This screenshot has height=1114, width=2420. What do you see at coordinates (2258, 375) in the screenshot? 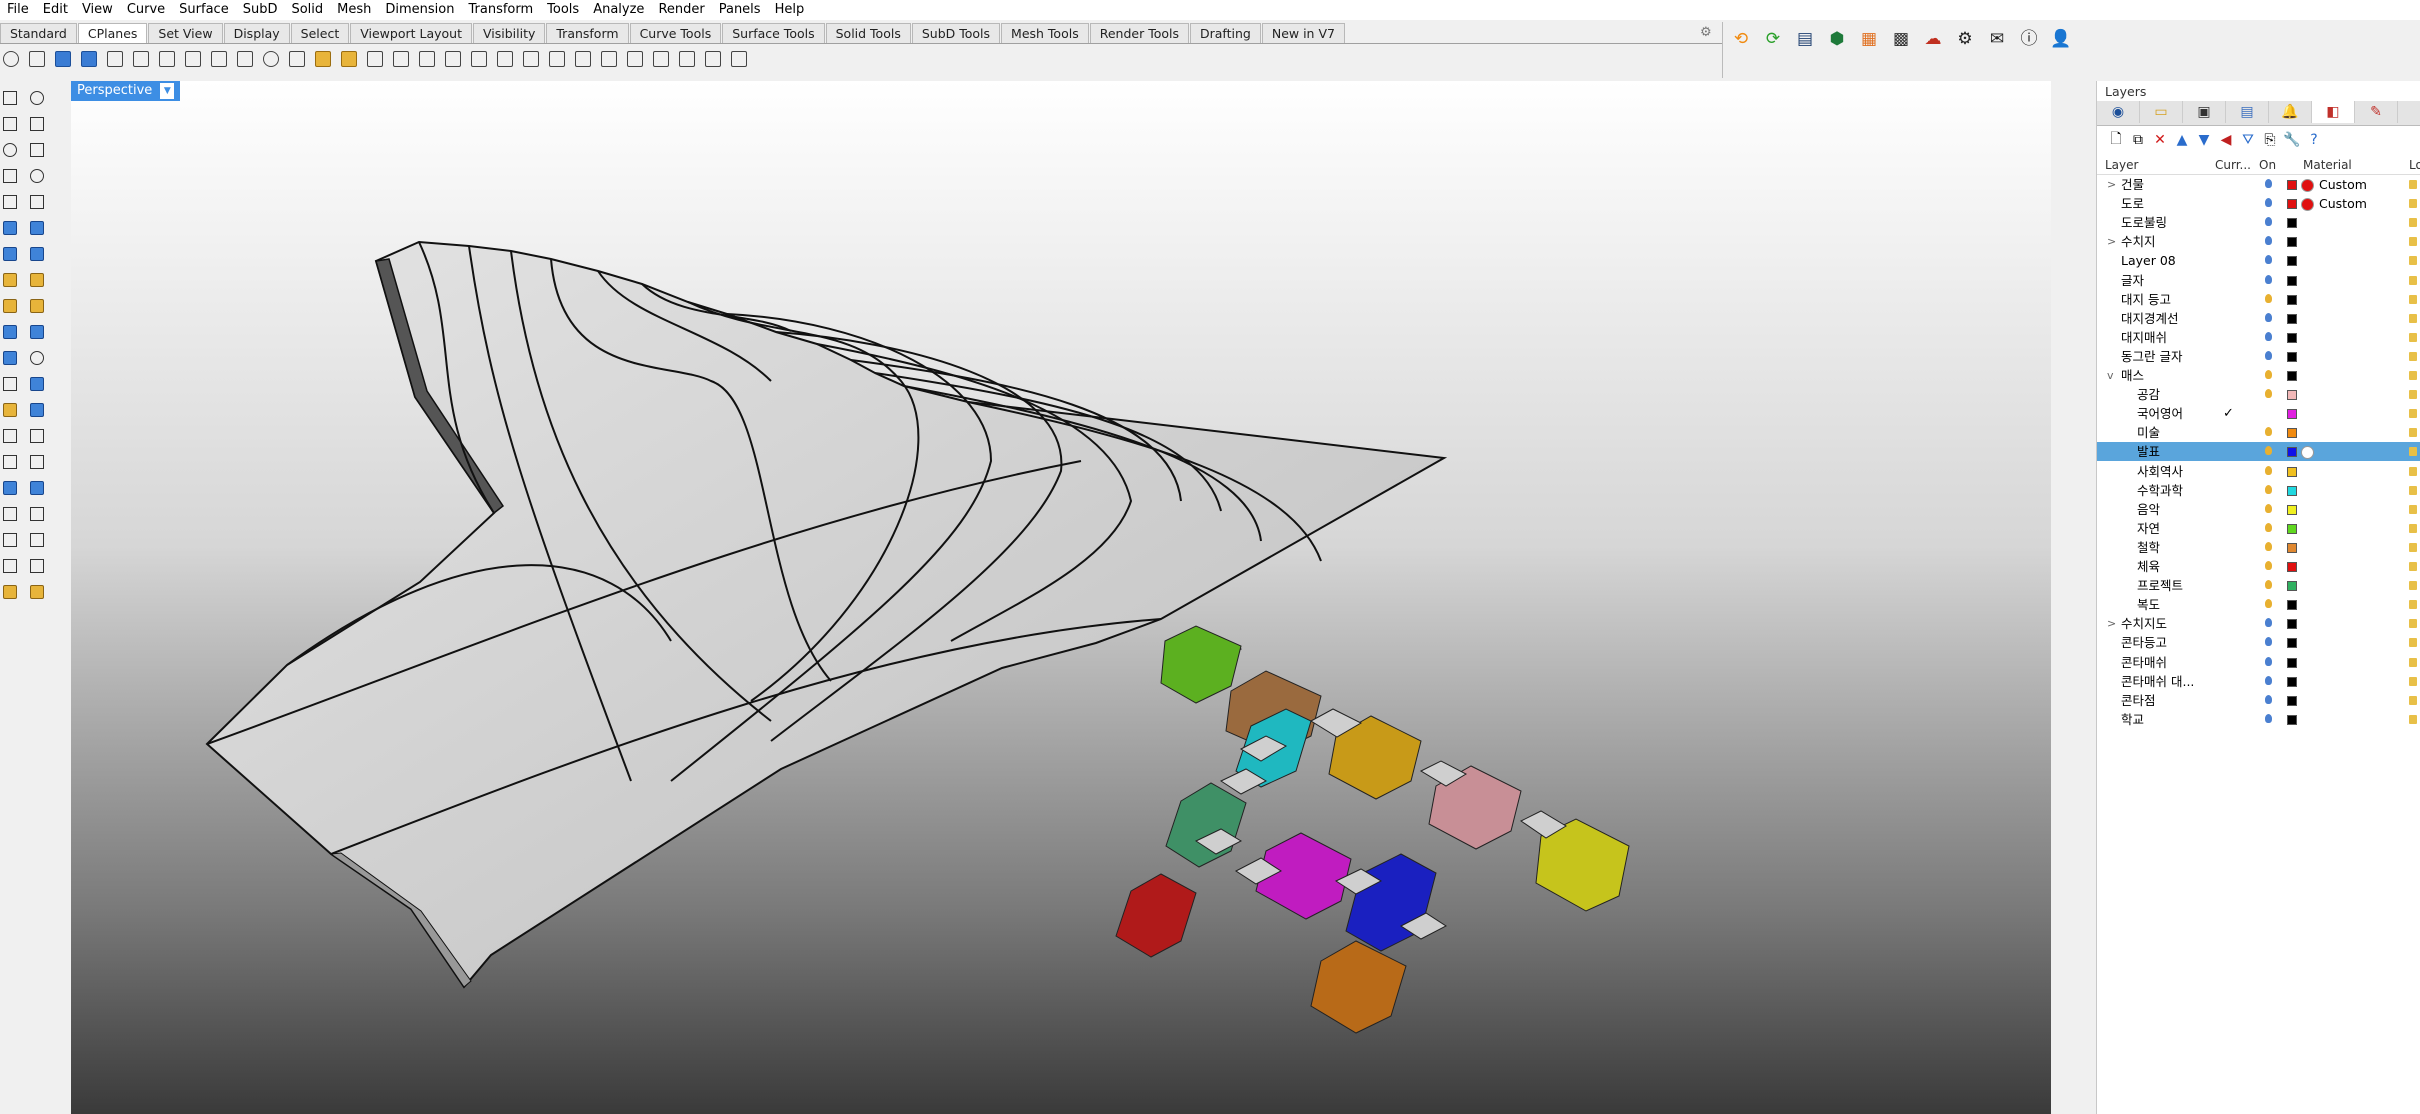
I see `layer-row: v 매스` at bounding box center [2258, 375].